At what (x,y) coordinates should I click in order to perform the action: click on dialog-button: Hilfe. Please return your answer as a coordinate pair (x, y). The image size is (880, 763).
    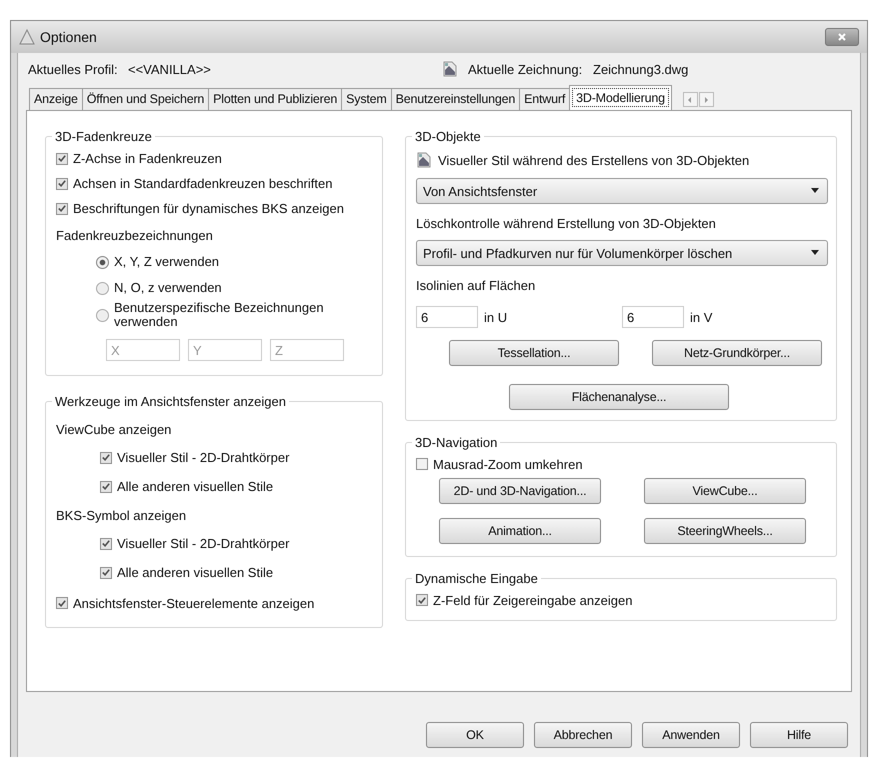
    Looking at the image, I should click on (799, 735).